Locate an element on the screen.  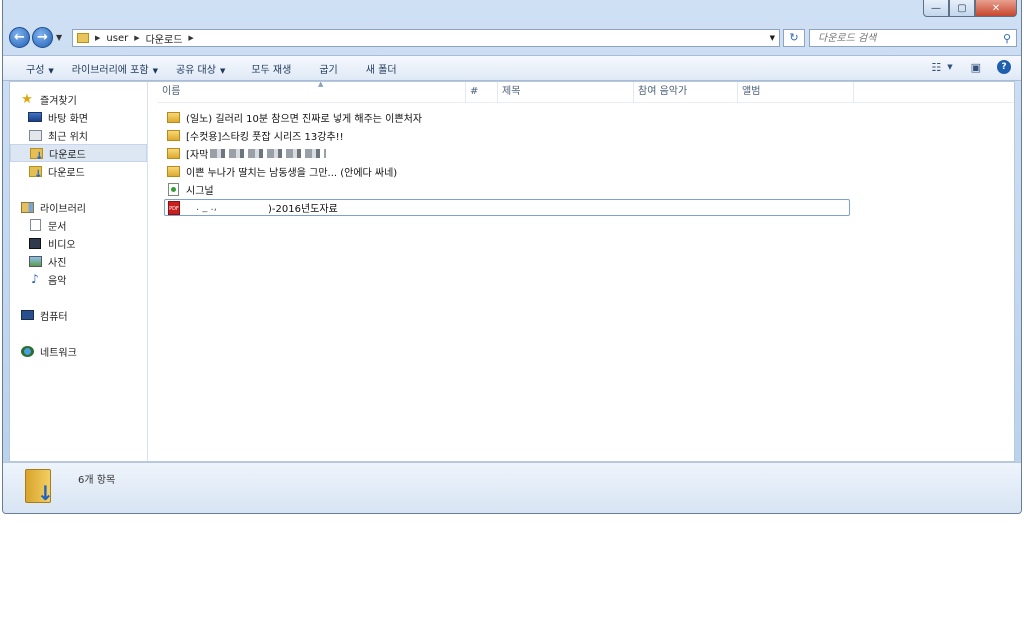
file-row-signal: 시그널 is located at coordinates (507, 189).